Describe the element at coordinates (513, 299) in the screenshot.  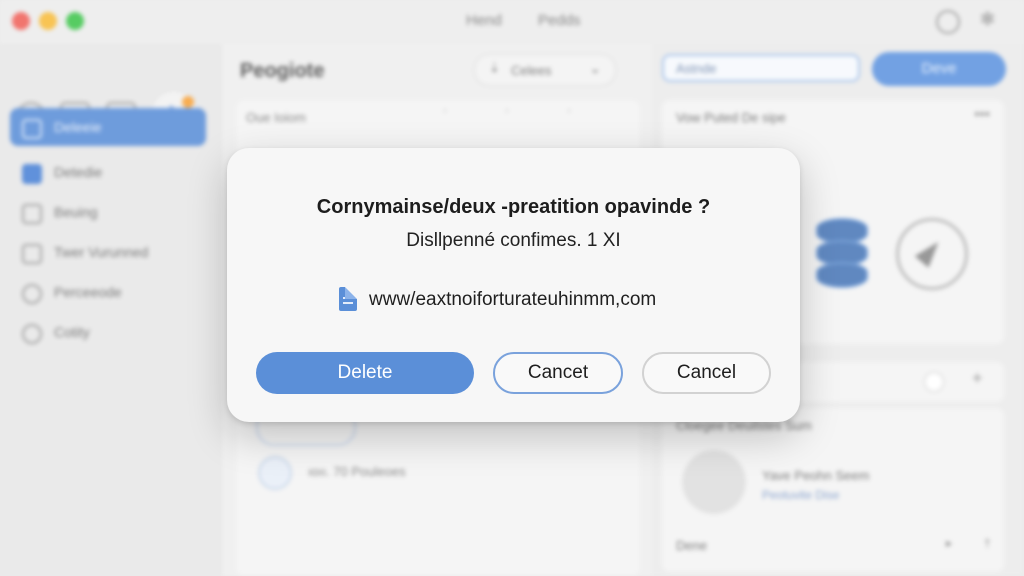
I see `file-url: www/eaxtnoiforturateuhinmm,com` at that location.